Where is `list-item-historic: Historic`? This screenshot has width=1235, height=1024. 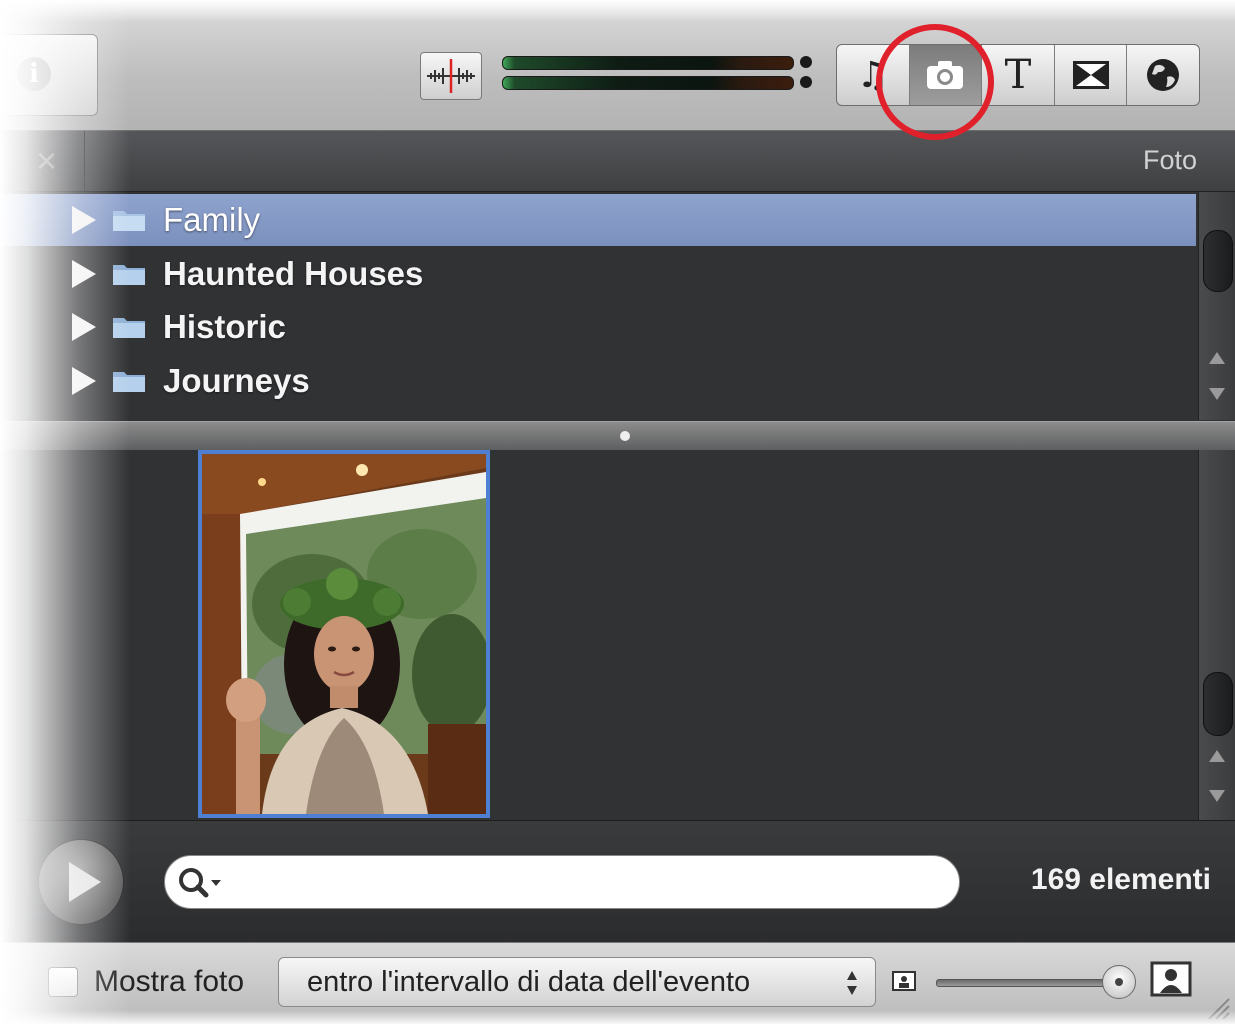
list-item-historic: Historic is located at coordinates (598, 327).